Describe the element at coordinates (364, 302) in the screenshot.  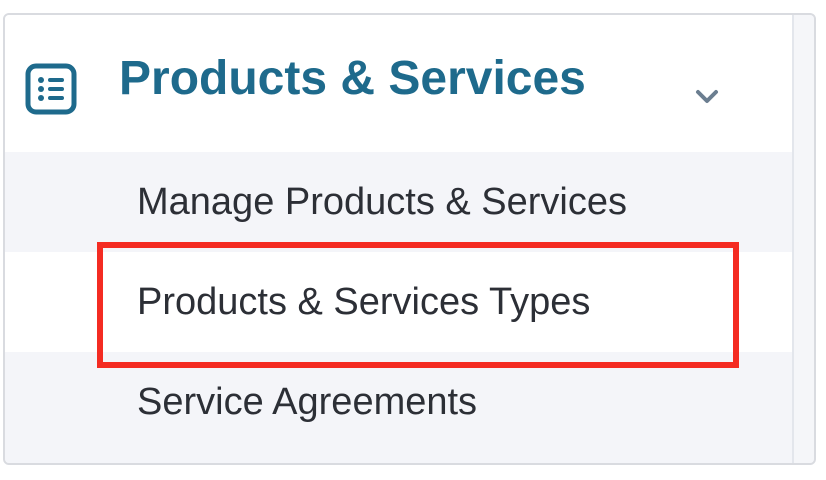
I see `menu-item-label: Products & Services Types` at that location.